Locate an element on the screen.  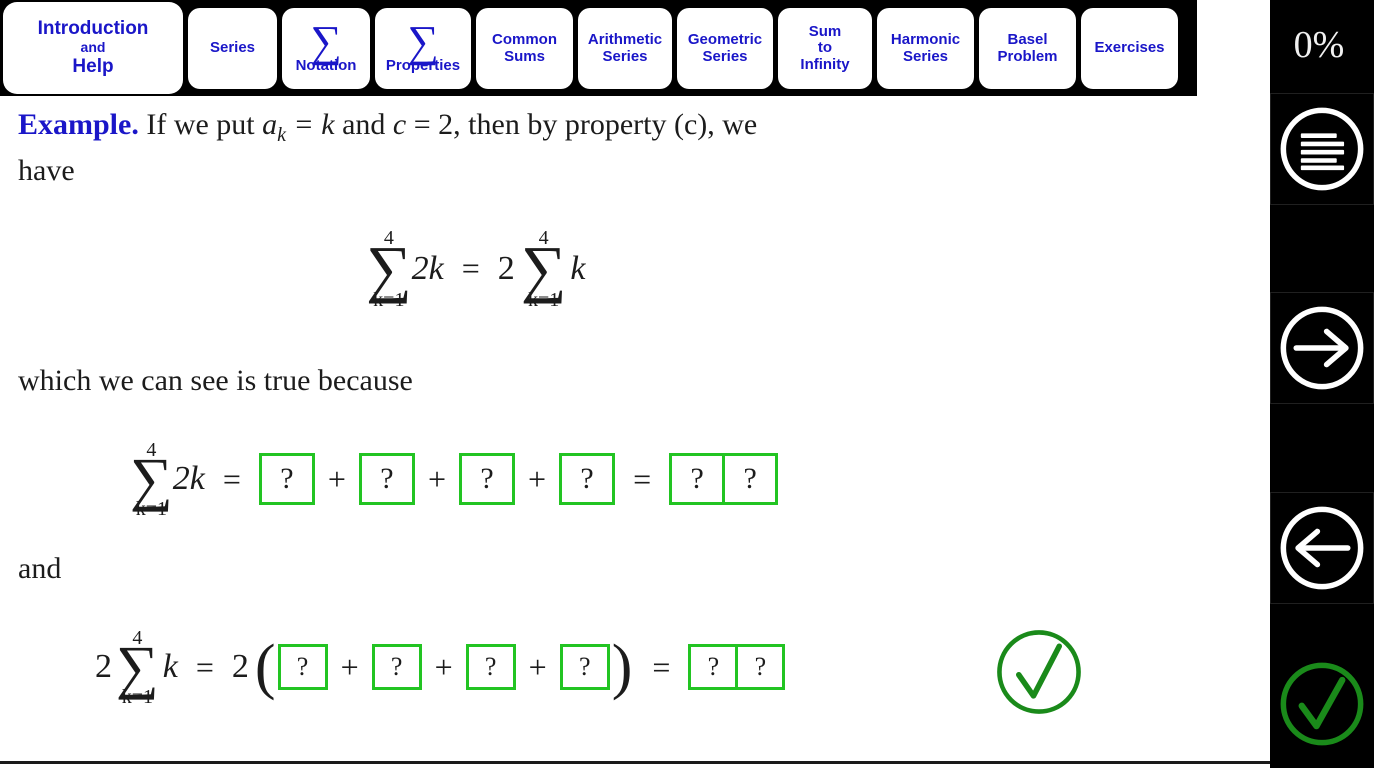
nav-label-exercises: Exercises is located at coordinates (1129, 48).